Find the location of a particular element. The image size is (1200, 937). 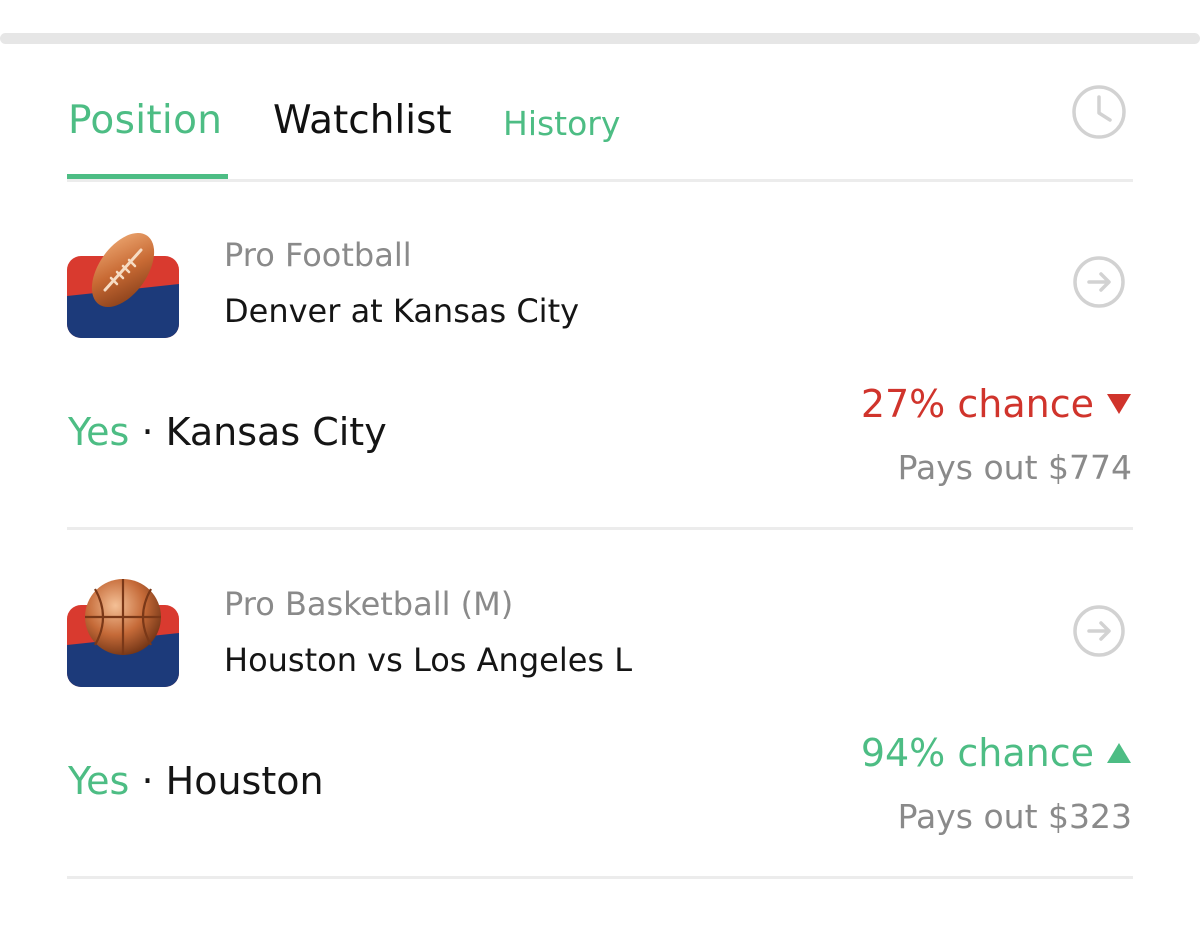

event-category: Pro Basketball (M) is located at coordinates (369, 604).